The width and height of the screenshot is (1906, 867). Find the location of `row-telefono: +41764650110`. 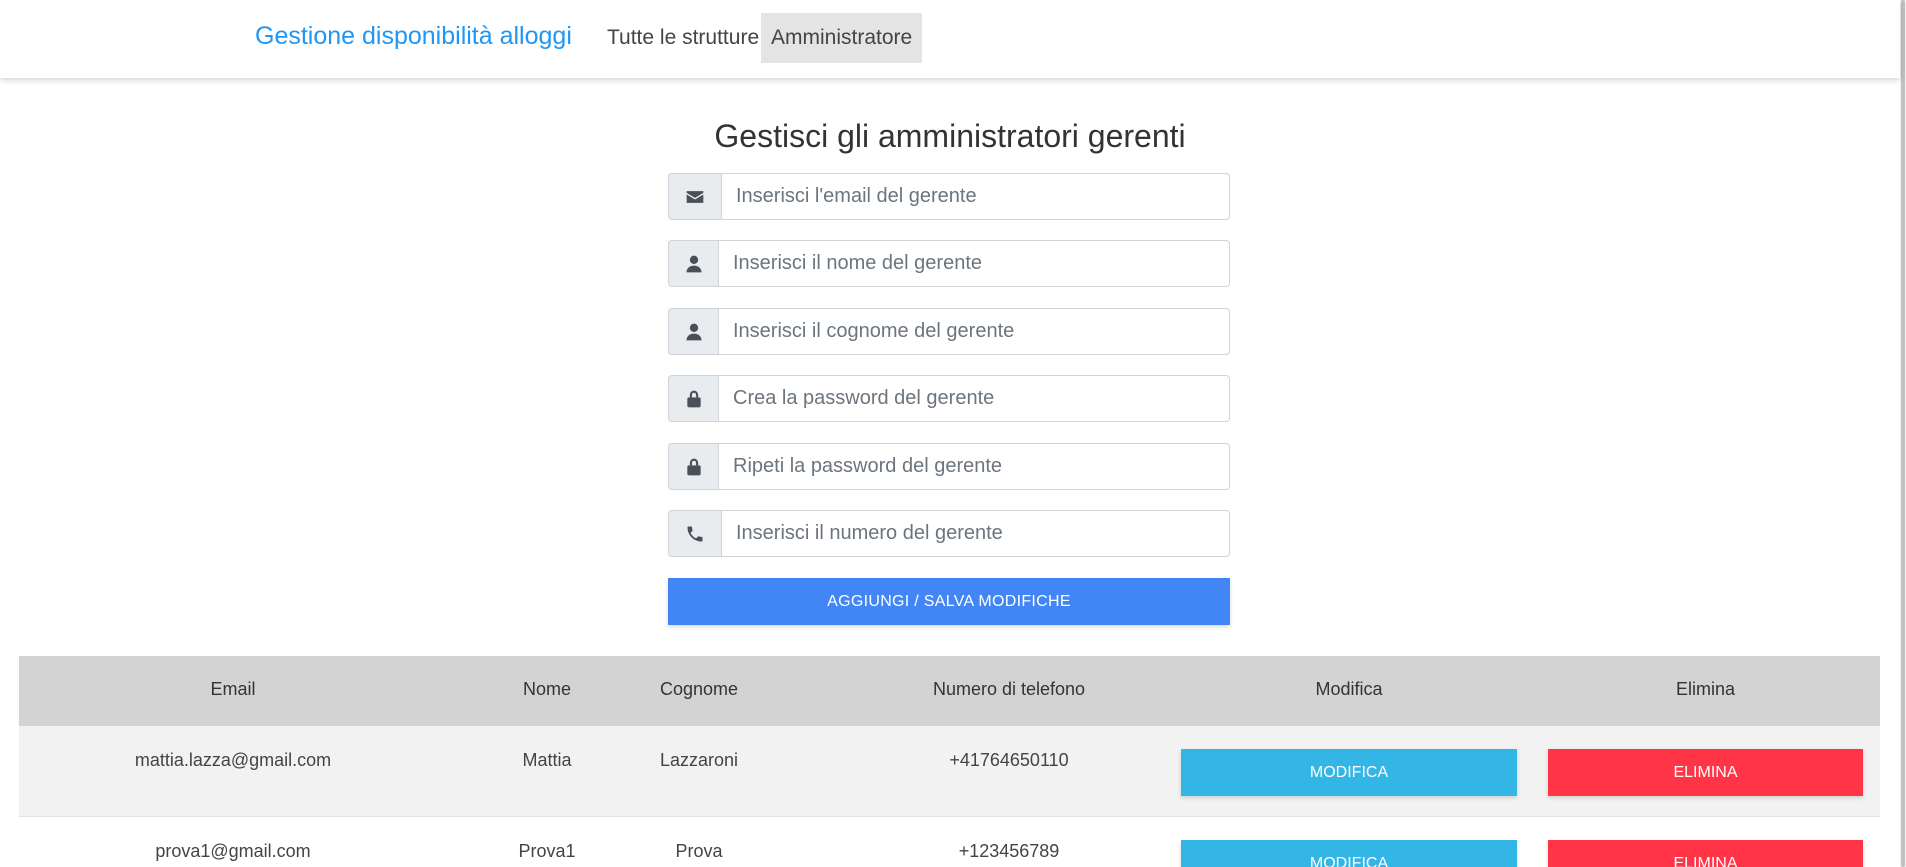

row-telefono: +41764650110 is located at coordinates (1009, 760).